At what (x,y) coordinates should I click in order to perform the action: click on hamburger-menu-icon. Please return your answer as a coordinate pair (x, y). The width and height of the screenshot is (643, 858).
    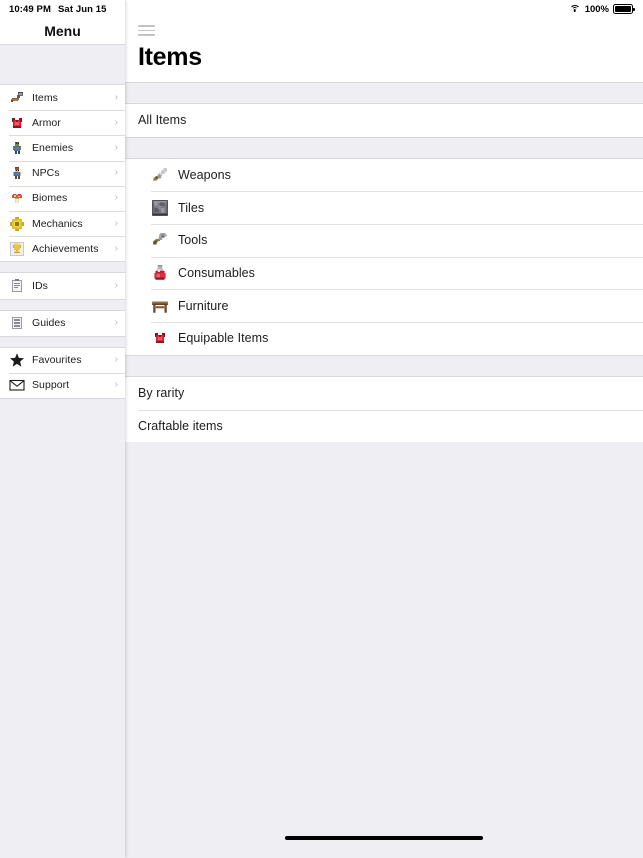
    Looking at the image, I should click on (146, 30).